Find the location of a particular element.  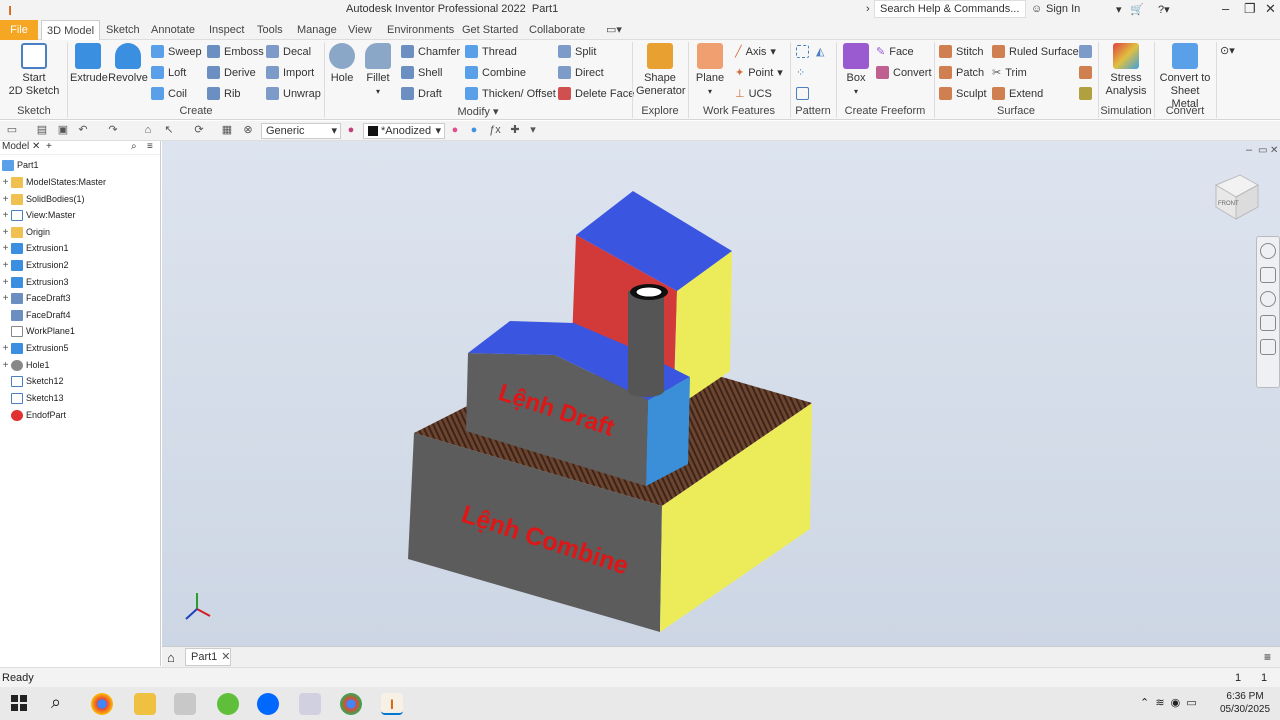

zalo-icon is located at coordinates (268, 704).